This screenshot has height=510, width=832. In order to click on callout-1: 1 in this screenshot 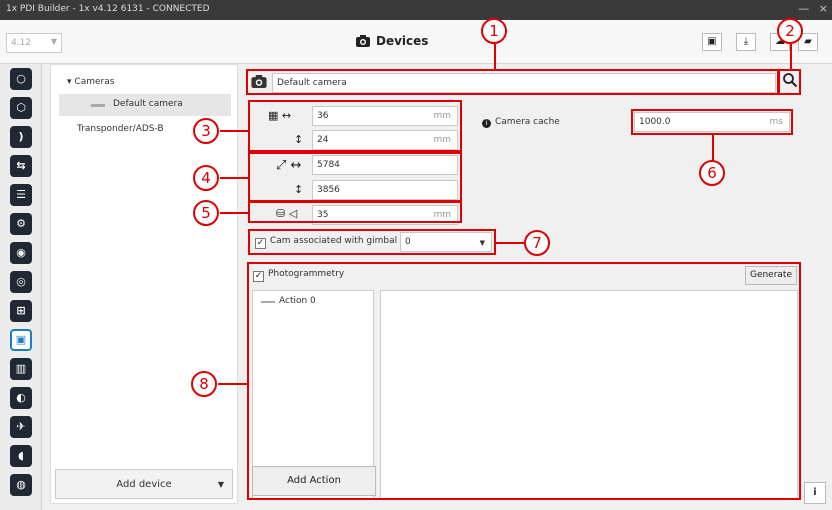, I will do `click(494, 31)`.